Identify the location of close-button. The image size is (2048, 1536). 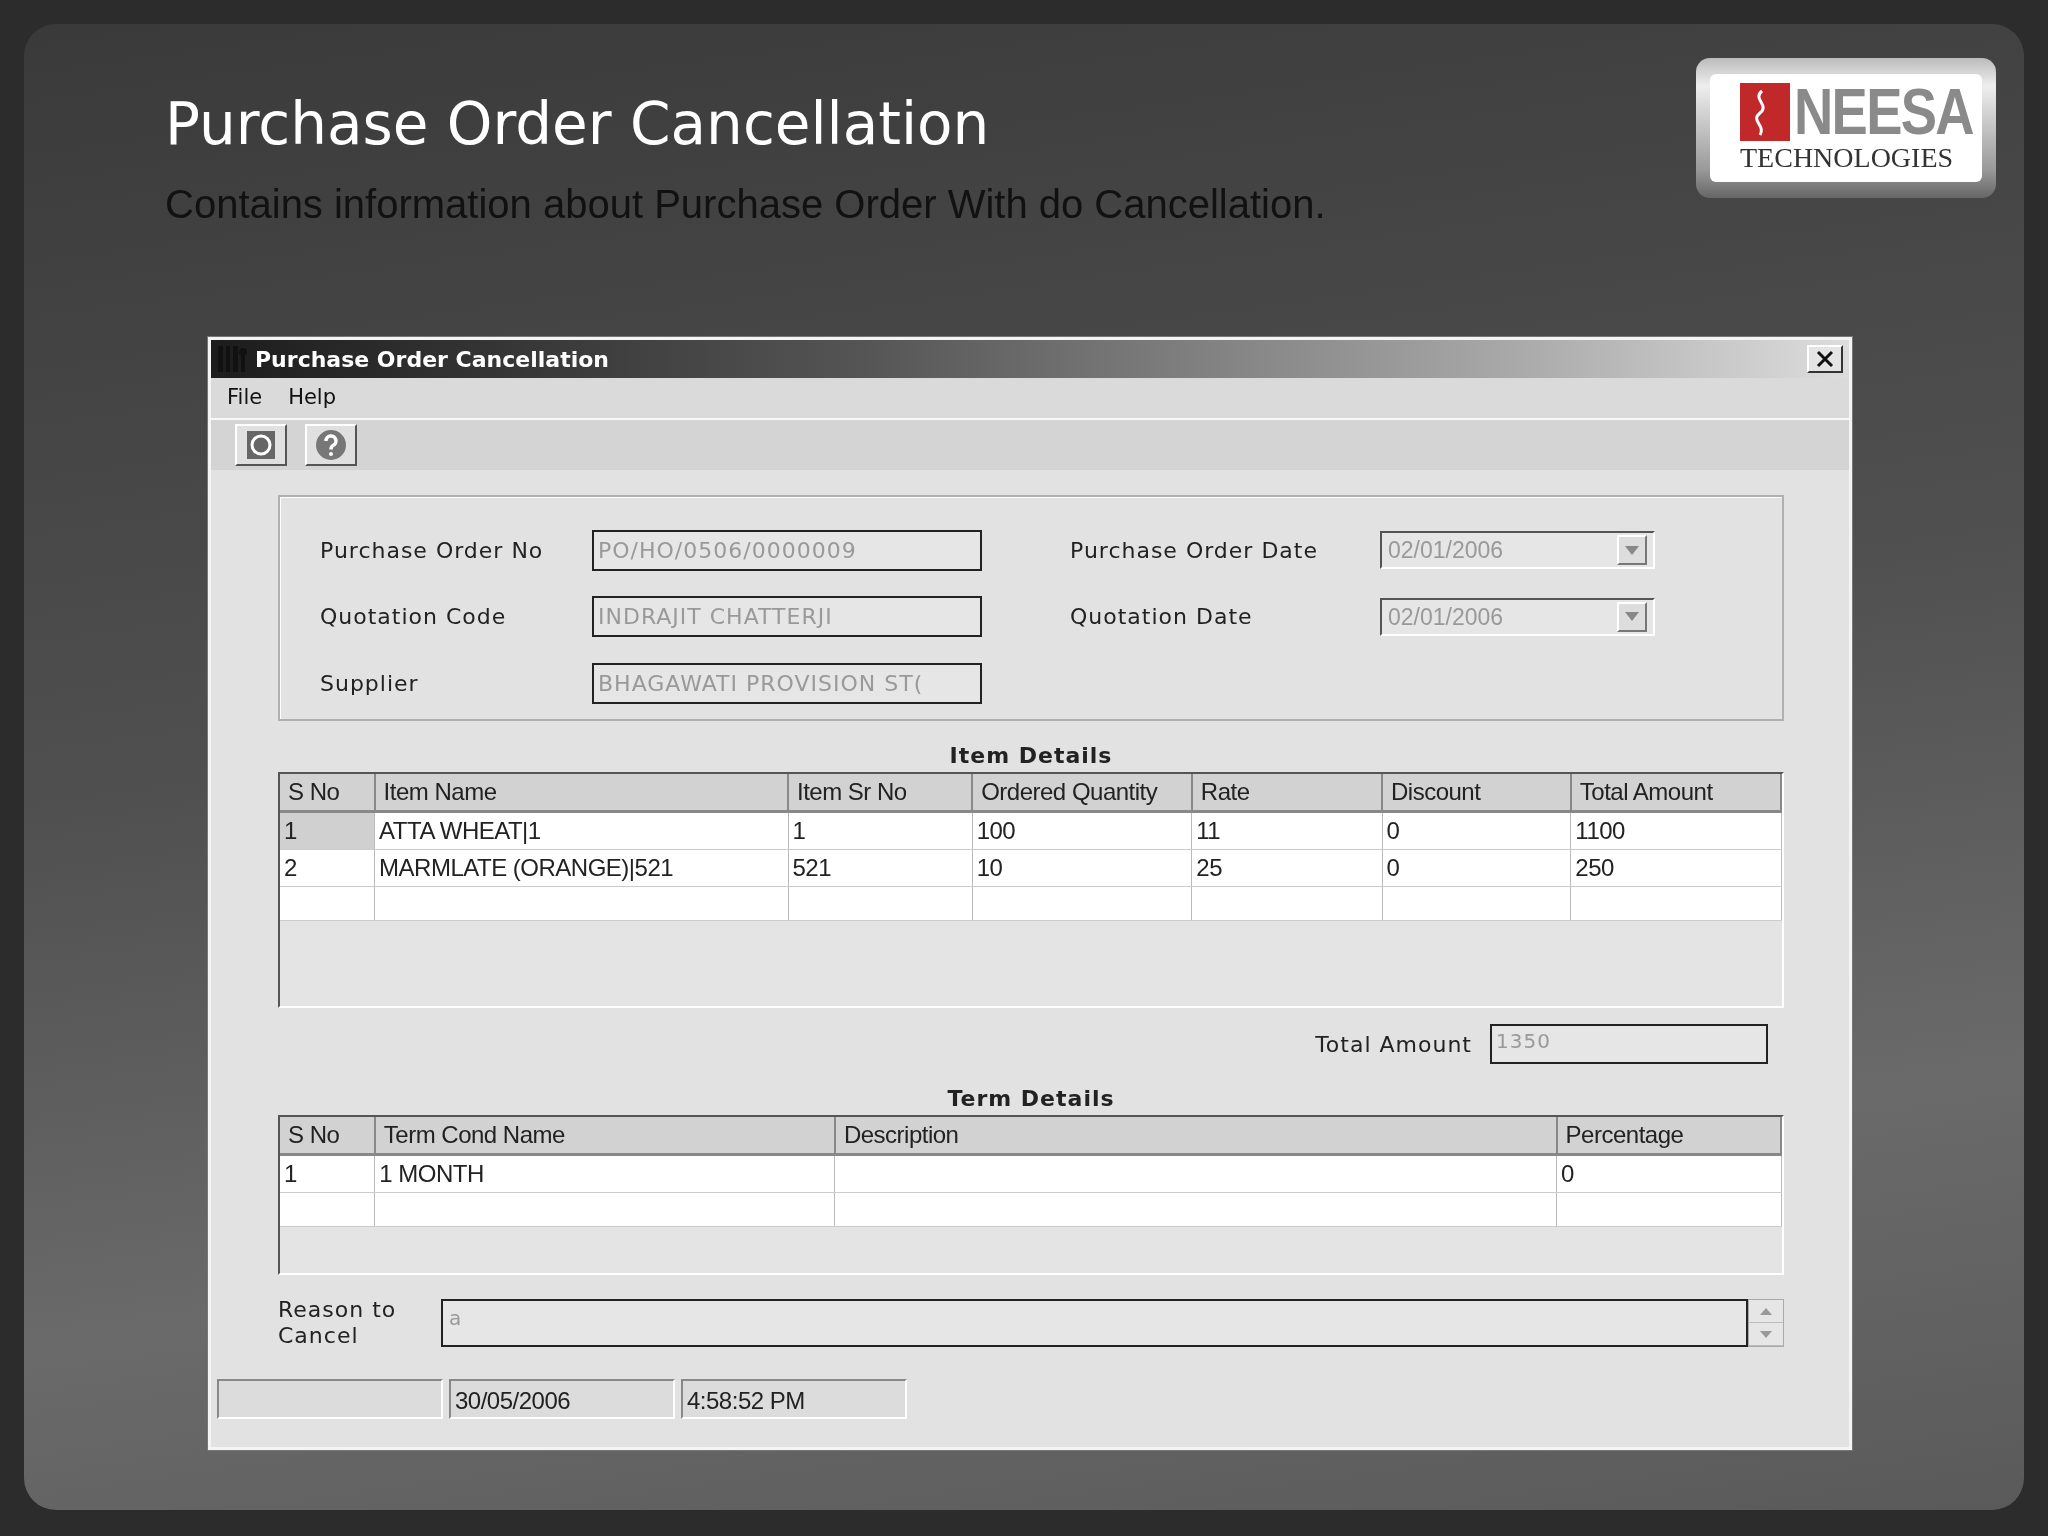
(1825, 359).